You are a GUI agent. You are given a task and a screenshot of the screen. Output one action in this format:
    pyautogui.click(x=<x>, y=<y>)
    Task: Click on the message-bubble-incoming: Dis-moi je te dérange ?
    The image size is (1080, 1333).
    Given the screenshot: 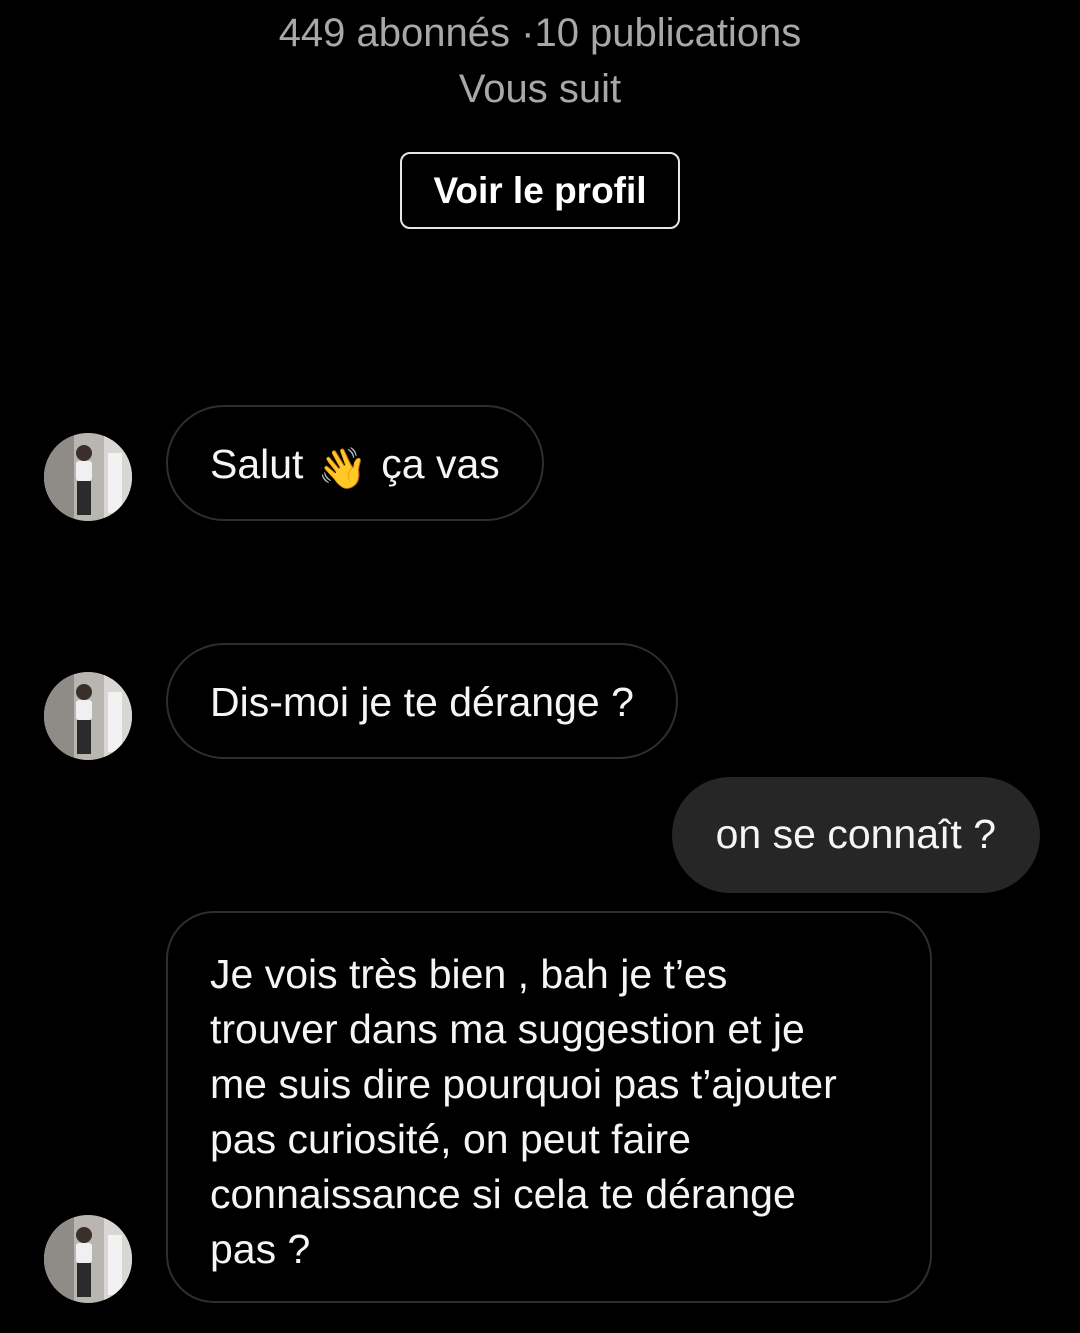 What is the action you would take?
    pyautogui.click(x=422, y=701)
    